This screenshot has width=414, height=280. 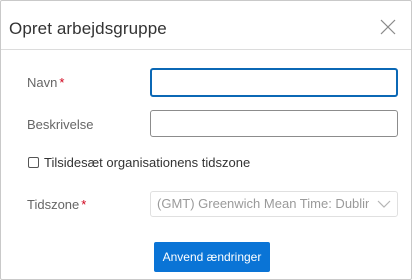 What do you see at coordinates (147, 162) in the screenshot?
I see `override-timezone-label: Tilsidesæt organisationens tidszone` at bounding box center [147, 162].